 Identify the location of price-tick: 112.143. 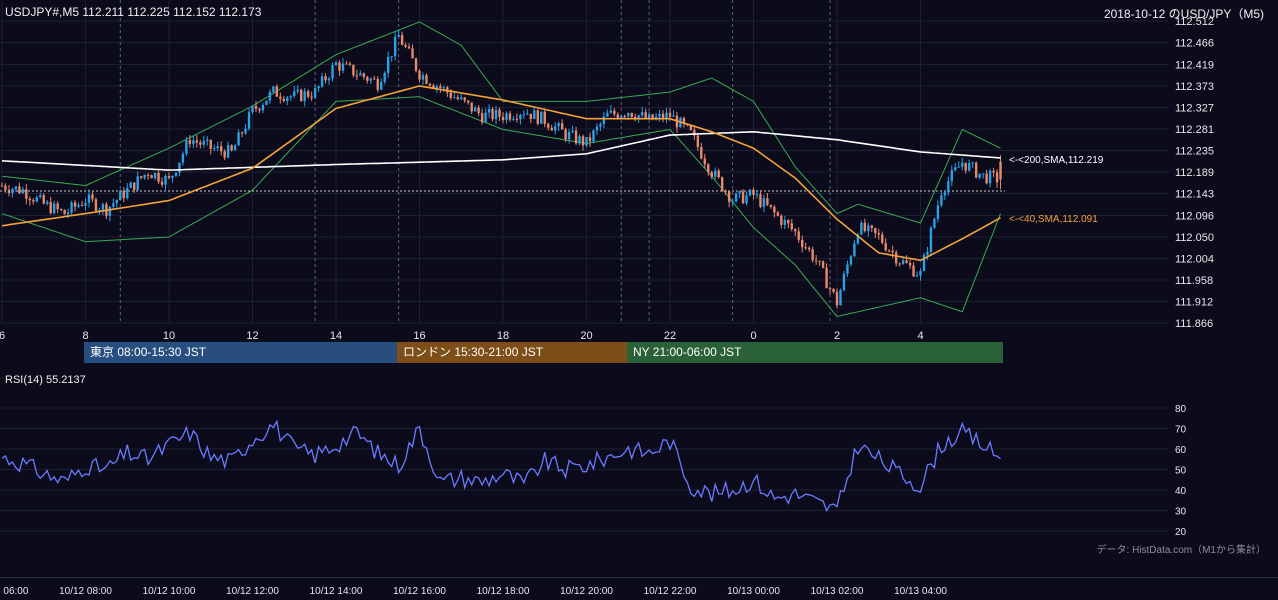
(1194, 195).